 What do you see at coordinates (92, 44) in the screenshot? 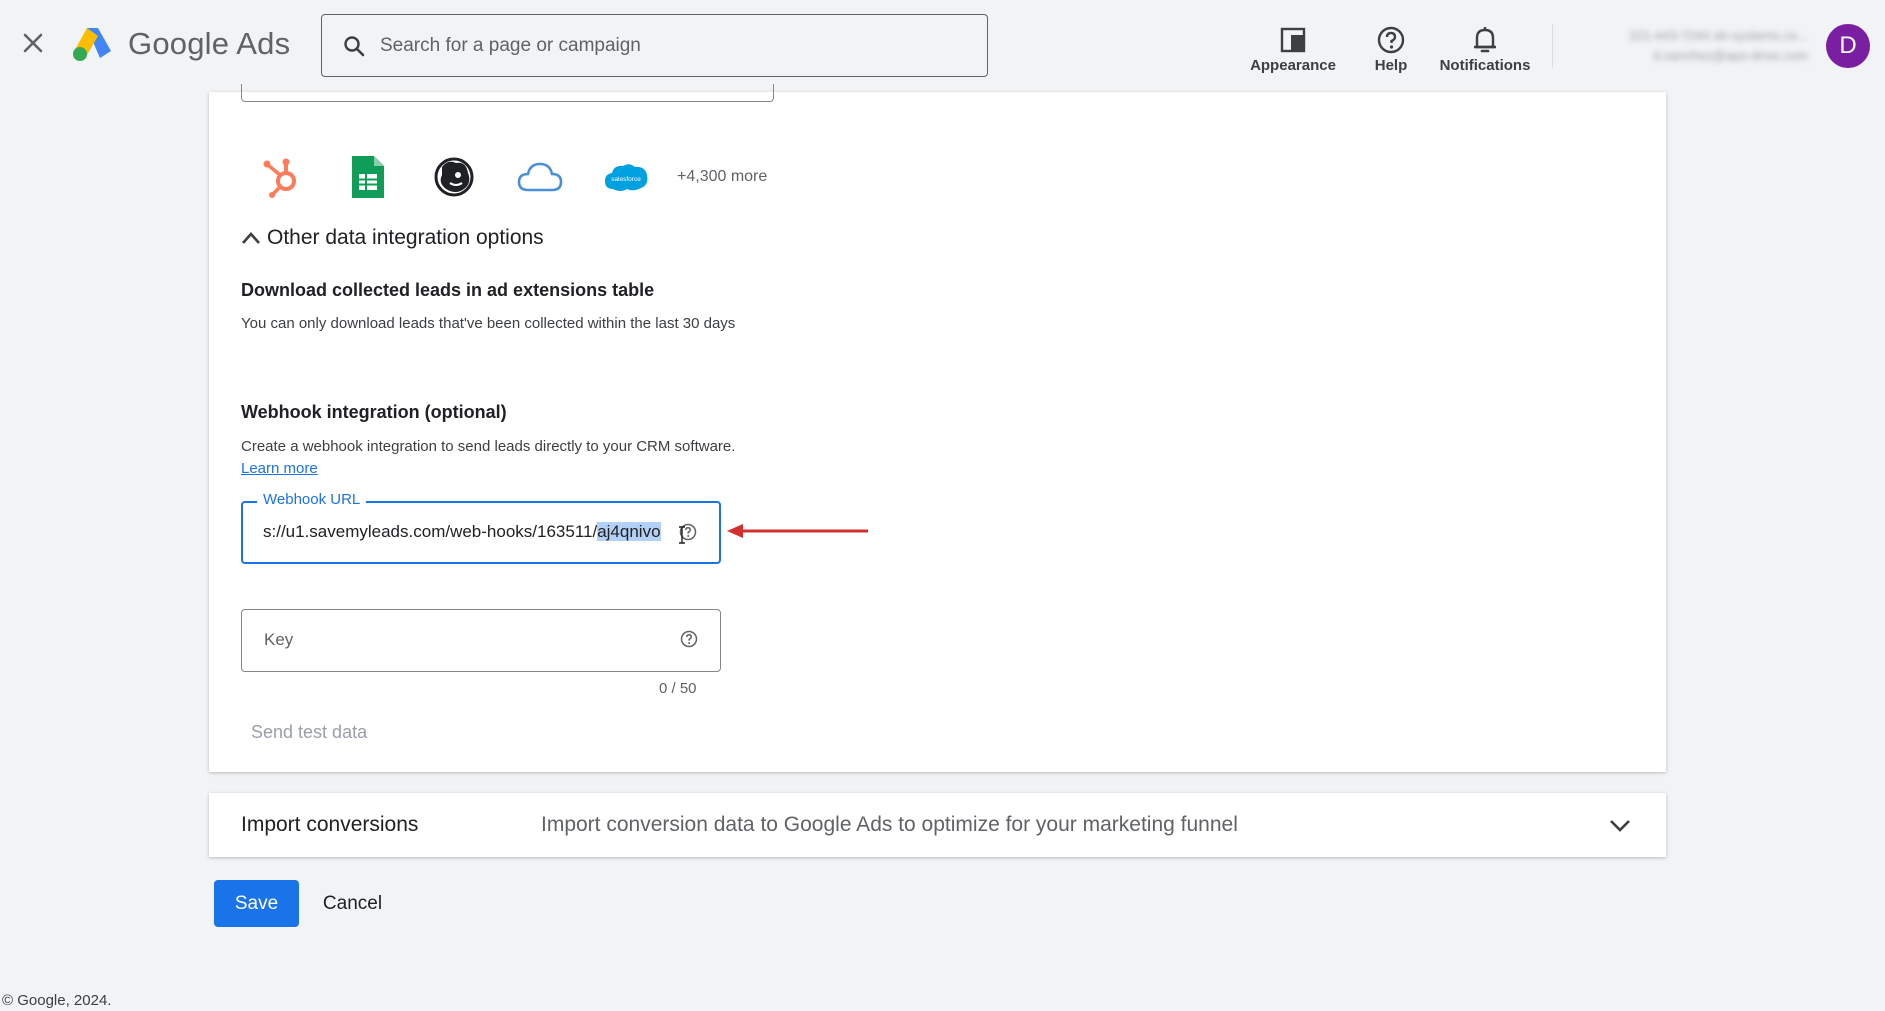
I see `google-ads-logo-icon` at bounding box center [92, 44].